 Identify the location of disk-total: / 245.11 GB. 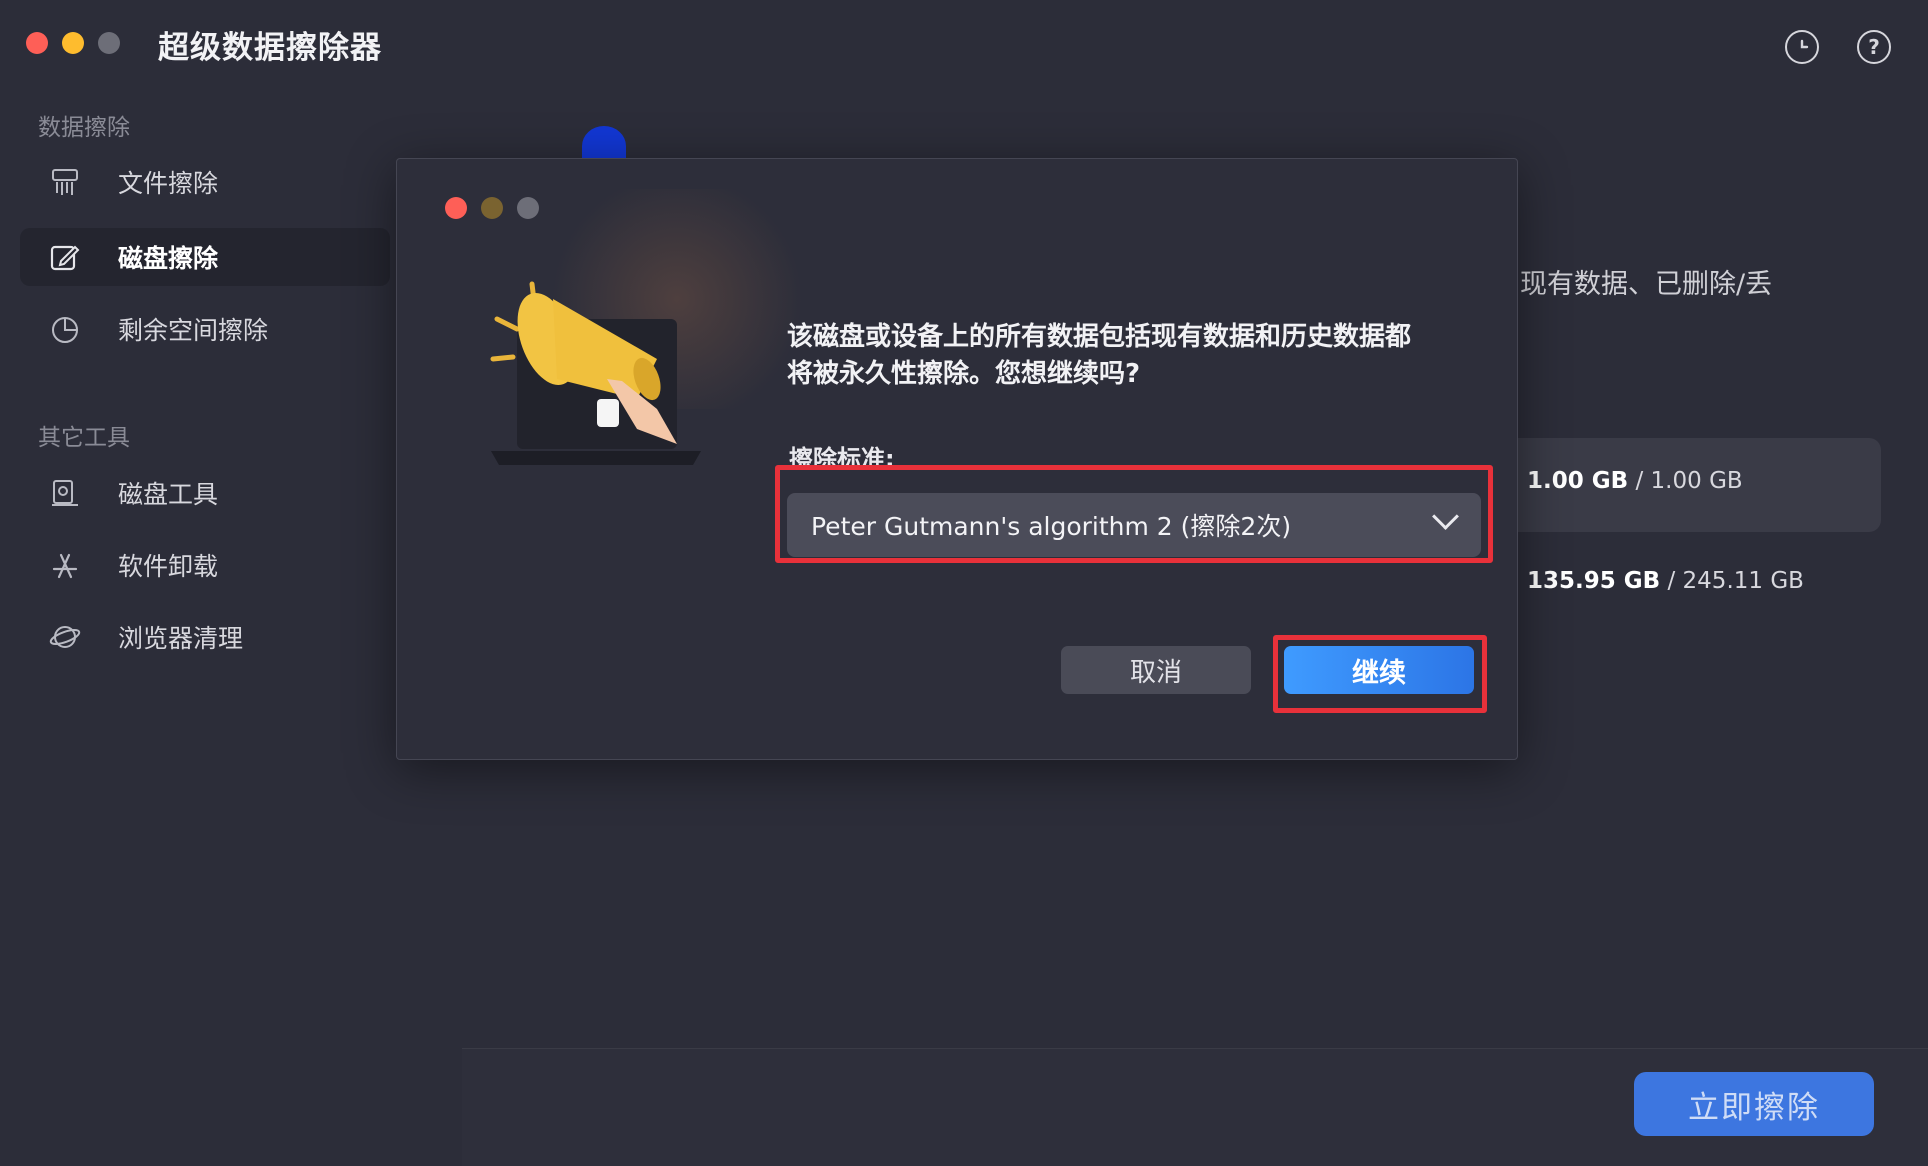
(1735, 581).